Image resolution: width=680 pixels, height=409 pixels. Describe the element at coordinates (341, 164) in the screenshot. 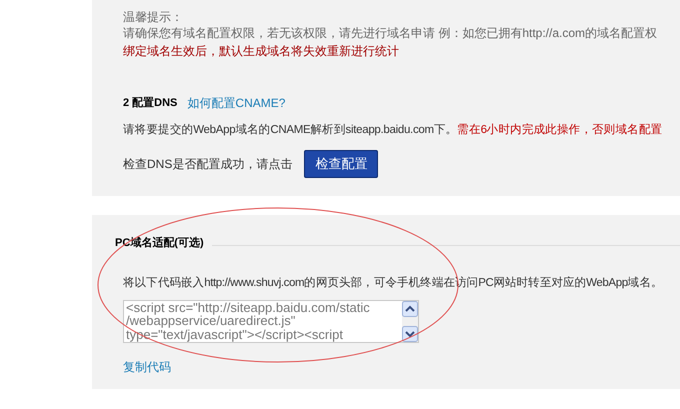

I see `check-config-button: 检查配置` at that location.